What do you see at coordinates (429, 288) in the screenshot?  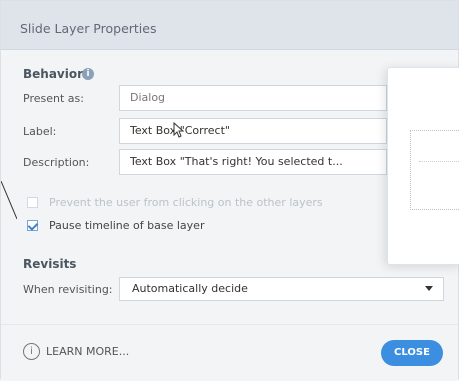 I see `chevron-down-icon` at bounding box center [429, 288].